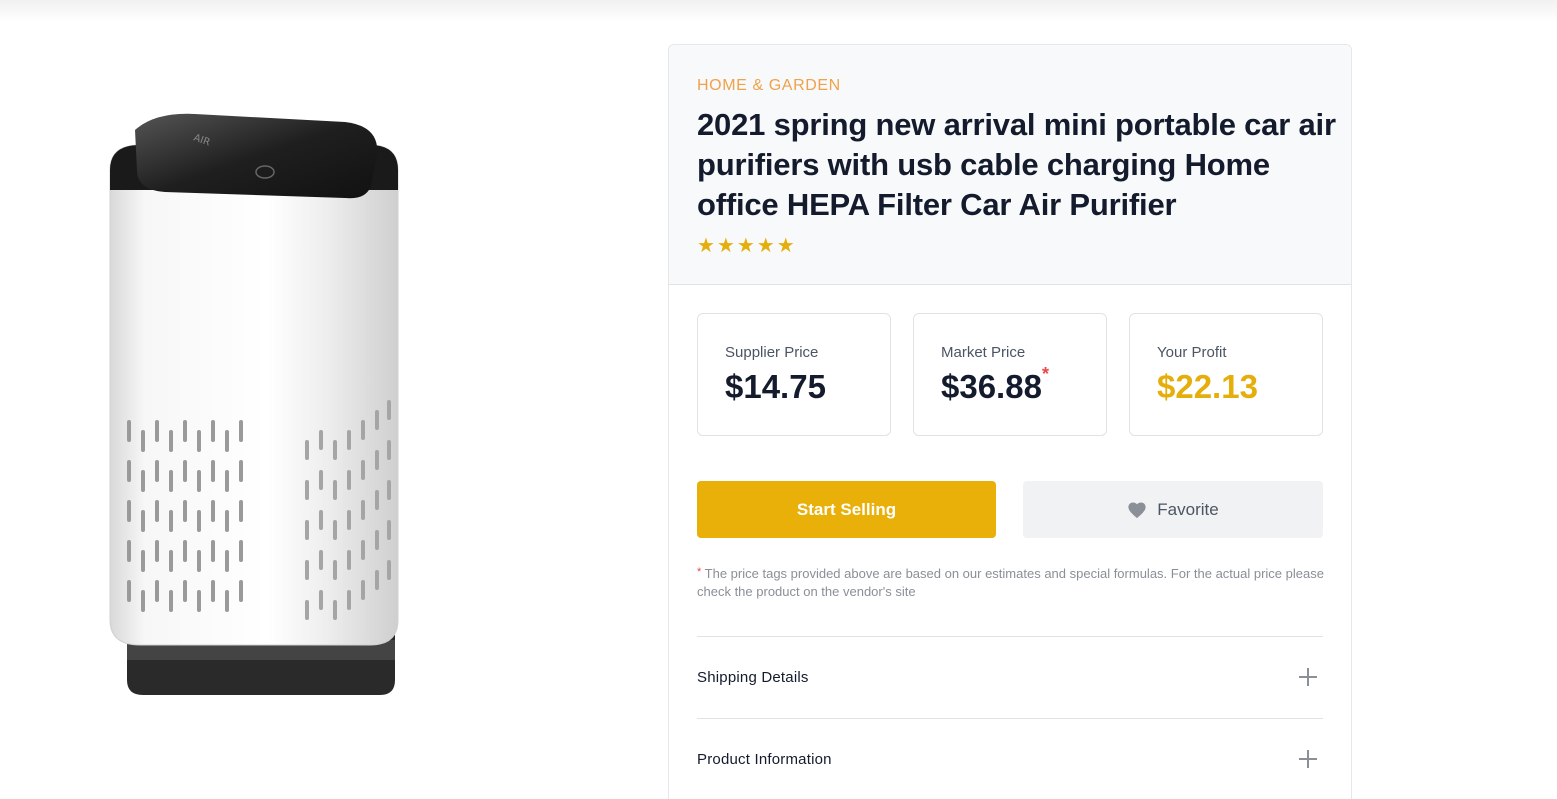 This screenshot has height=799, width=1557. I want to click on accordion-label: Product Information, so click(764, 759).